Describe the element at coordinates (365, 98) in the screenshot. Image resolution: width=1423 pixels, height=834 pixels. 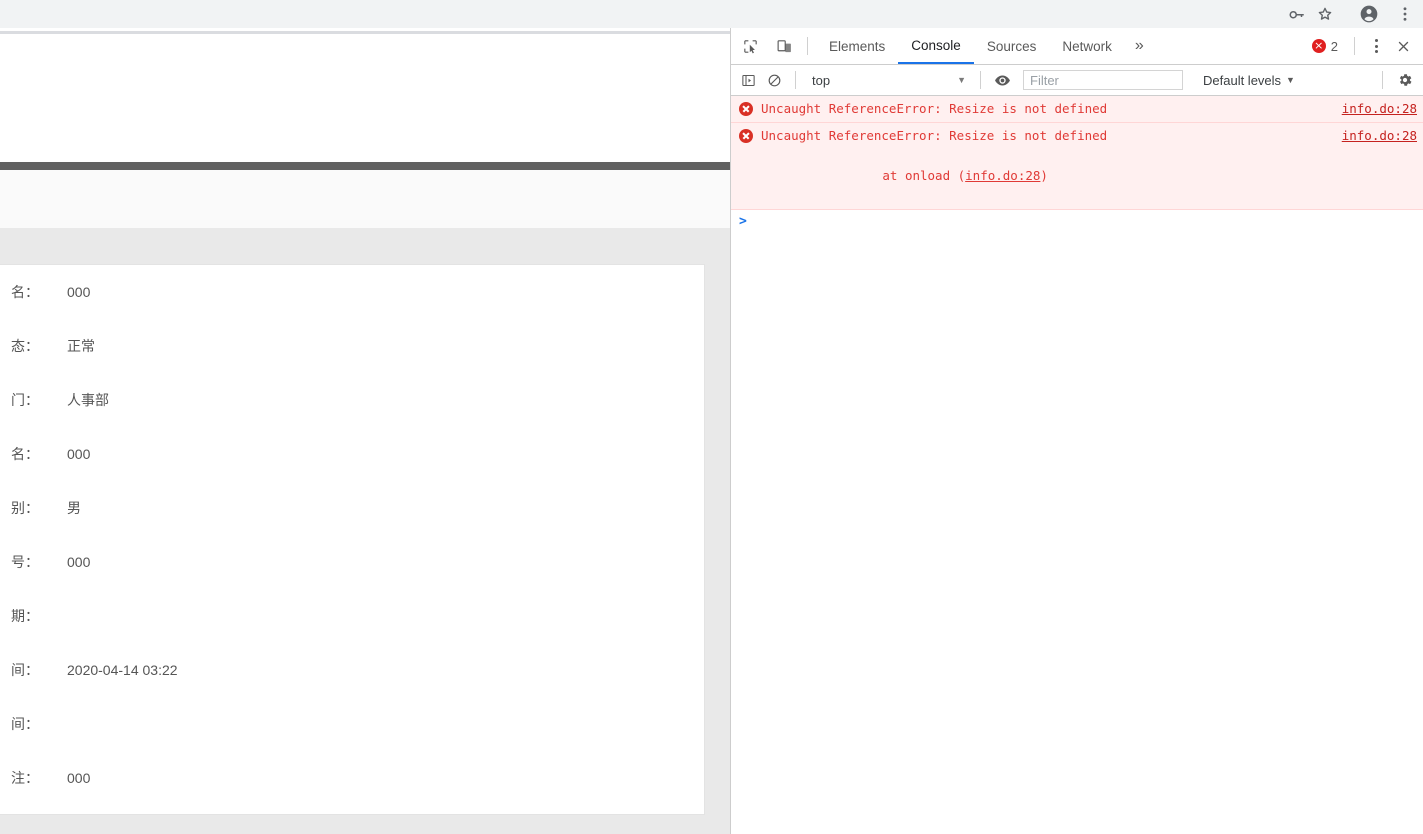
I see `page-header-area` at that location.